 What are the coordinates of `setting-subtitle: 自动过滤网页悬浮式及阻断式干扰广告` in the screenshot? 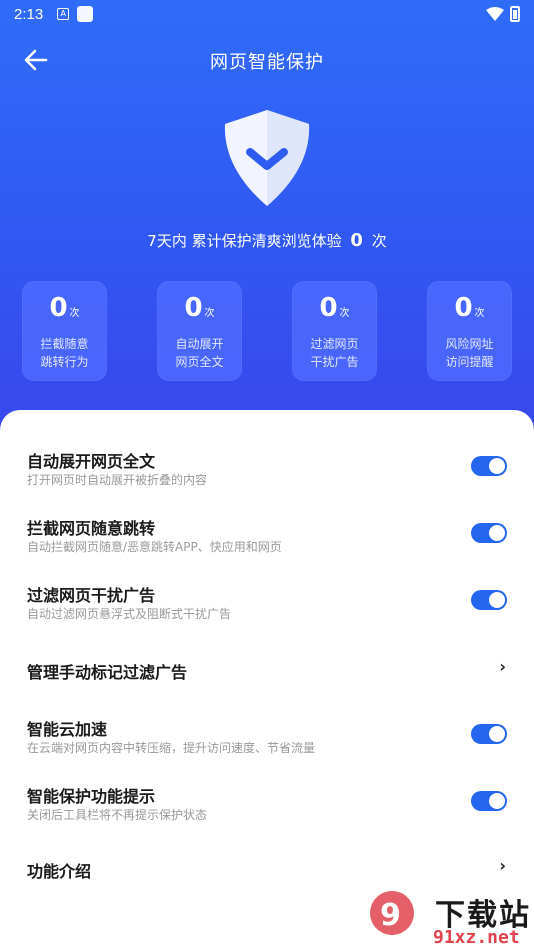 It's located at (129, 614).